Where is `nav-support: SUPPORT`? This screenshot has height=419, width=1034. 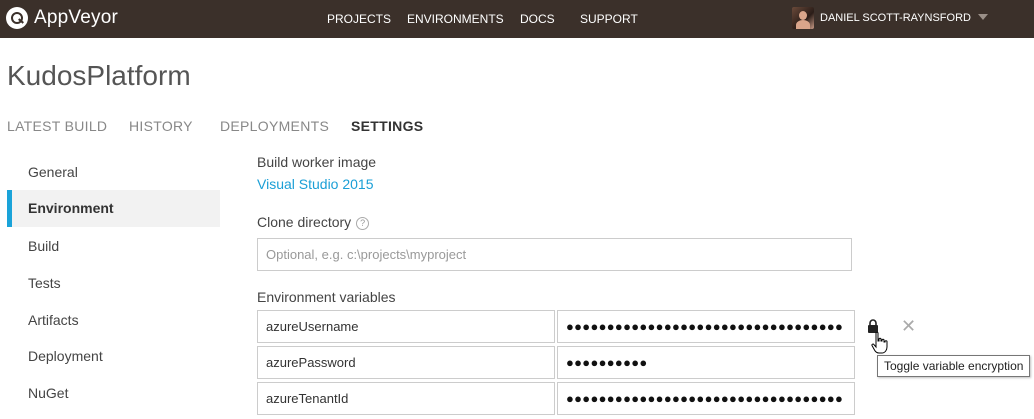
nav-support: SUPPORT is located at coordinates (609, 19).